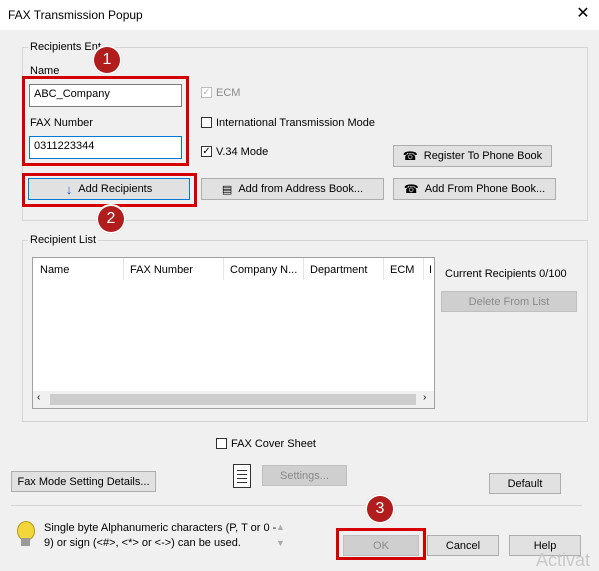 Image resolution: width=599 pixels, height=571 pixels. Describe the element at coordinates (26, 536) in the screenshot. I see `lightbulb-icon` at that location.